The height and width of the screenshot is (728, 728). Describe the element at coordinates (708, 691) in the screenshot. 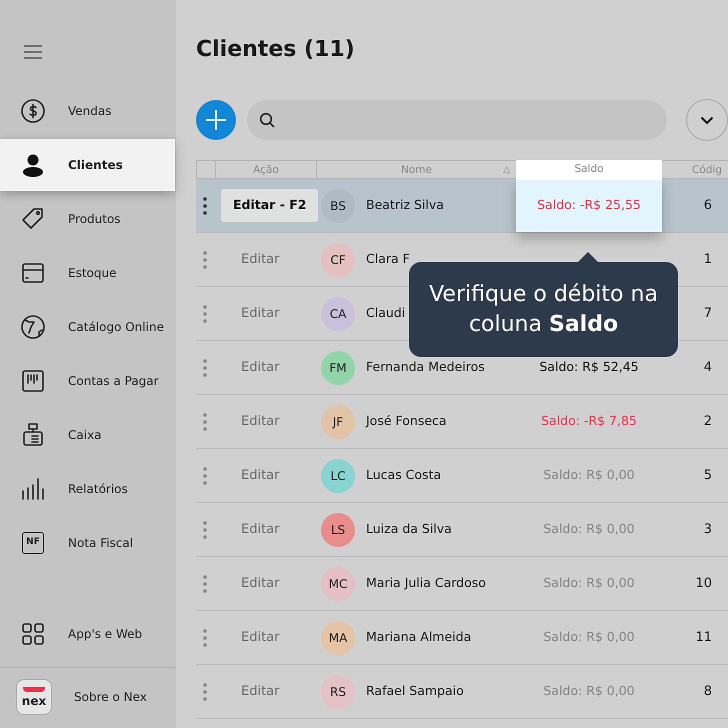

I see `client-code: 8` at that location.